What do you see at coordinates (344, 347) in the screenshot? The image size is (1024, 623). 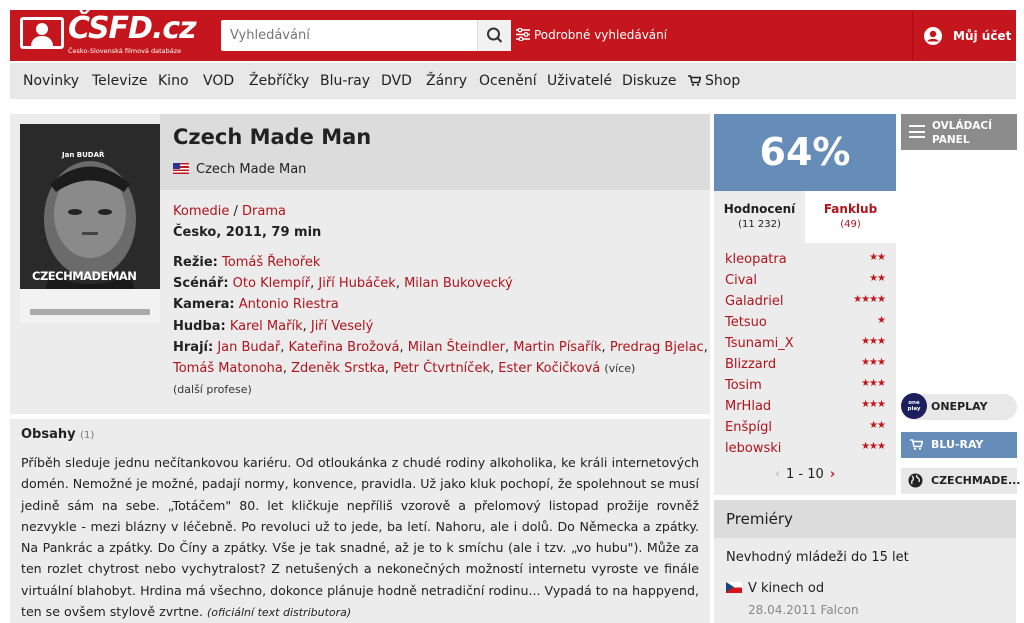 I see `person-link: Kateřina Brožová` at bounding box center [344, 347].